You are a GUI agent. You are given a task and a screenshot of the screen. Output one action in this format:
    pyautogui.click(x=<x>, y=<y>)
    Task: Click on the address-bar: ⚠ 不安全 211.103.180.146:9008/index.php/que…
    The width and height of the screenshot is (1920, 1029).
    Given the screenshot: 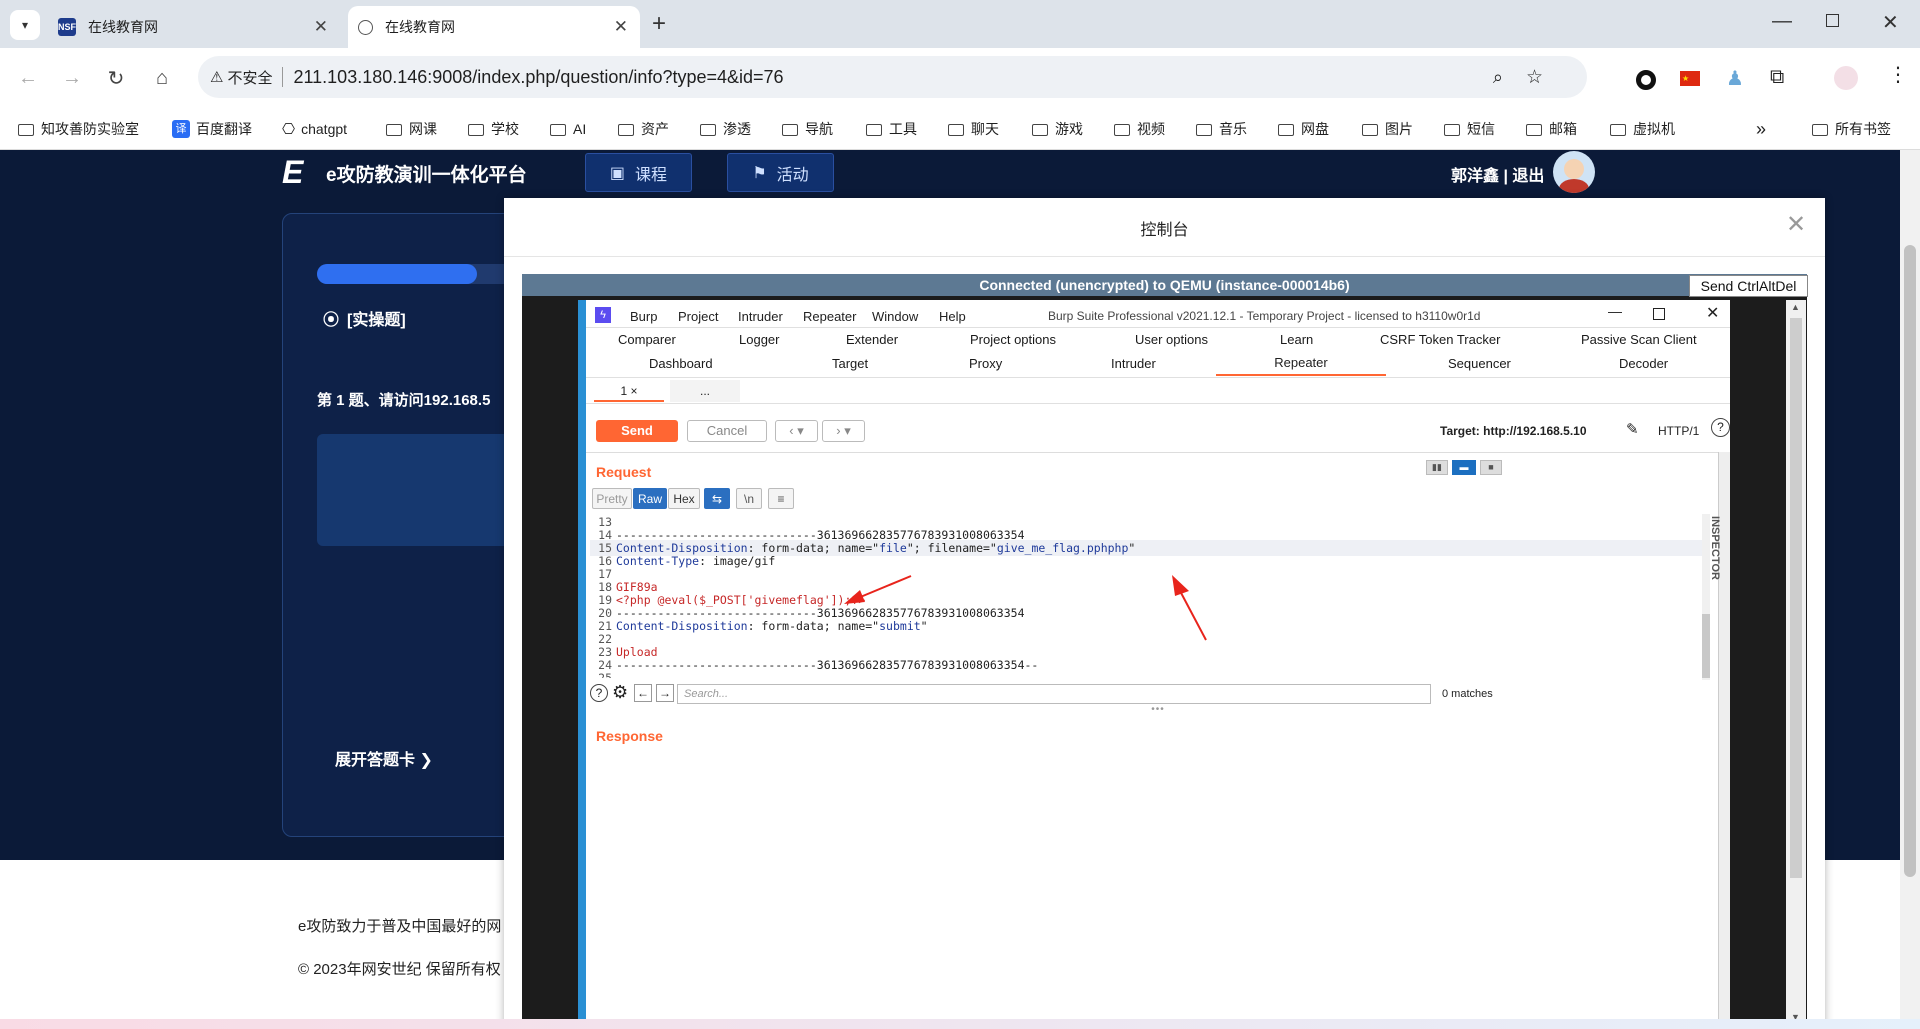 What is the action you would take?
    pyautogui.click(x=892, y=77)
    